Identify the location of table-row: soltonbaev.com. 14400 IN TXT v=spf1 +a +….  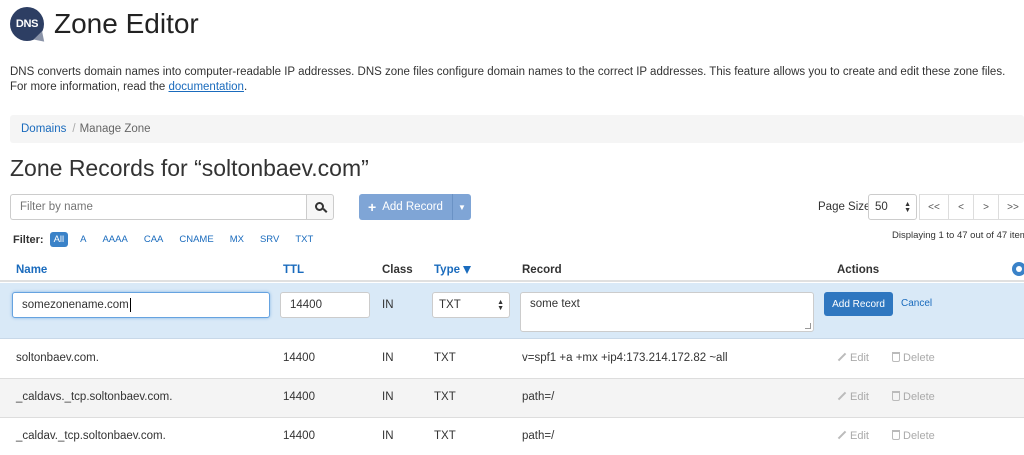
(512, 359).